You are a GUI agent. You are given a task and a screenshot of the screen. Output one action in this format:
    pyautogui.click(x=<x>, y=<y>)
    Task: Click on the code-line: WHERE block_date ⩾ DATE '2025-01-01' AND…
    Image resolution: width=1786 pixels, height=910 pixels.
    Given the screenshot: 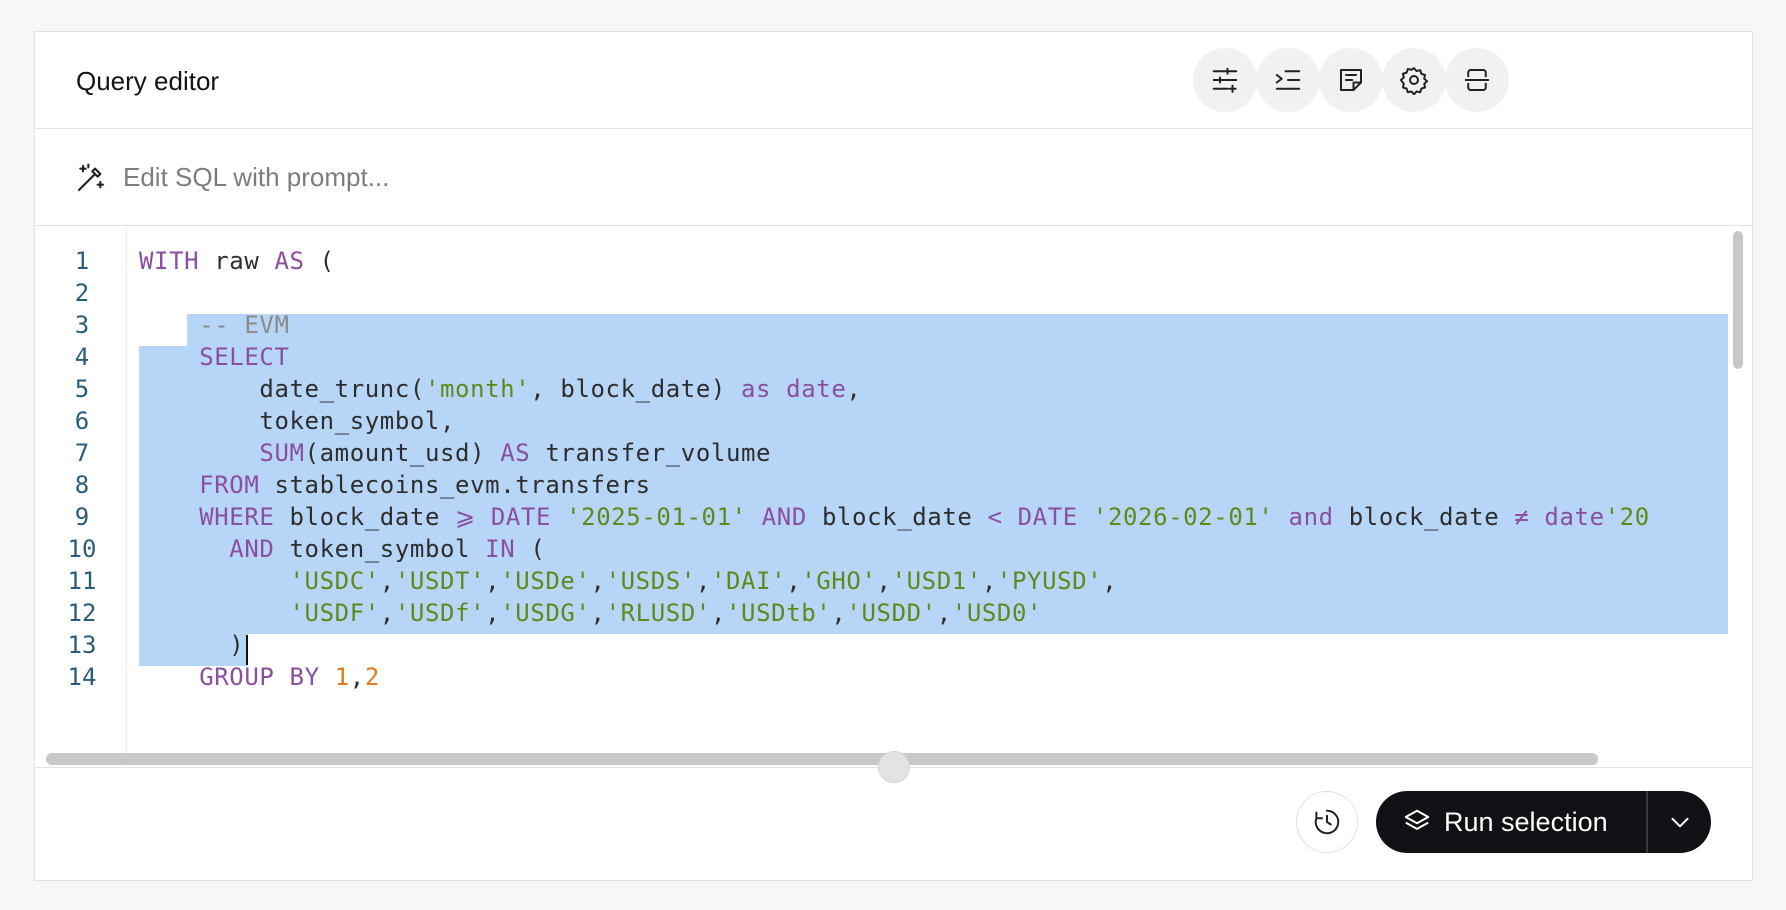 What is the action you would take?
    pyautogui.click(x=924, y=517)
    